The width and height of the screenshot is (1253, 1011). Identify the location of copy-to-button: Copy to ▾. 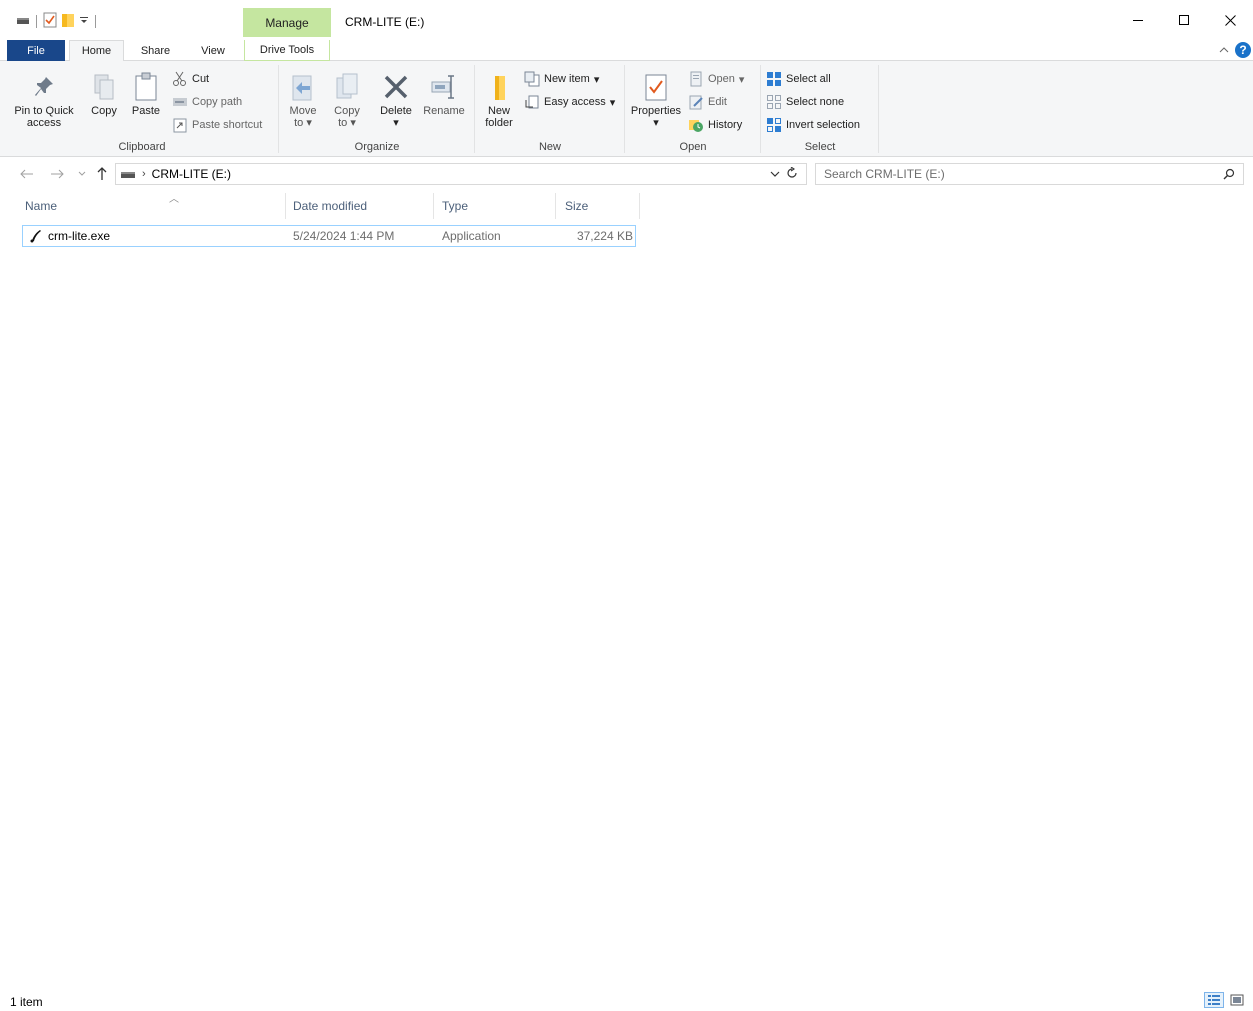
(347, 99).